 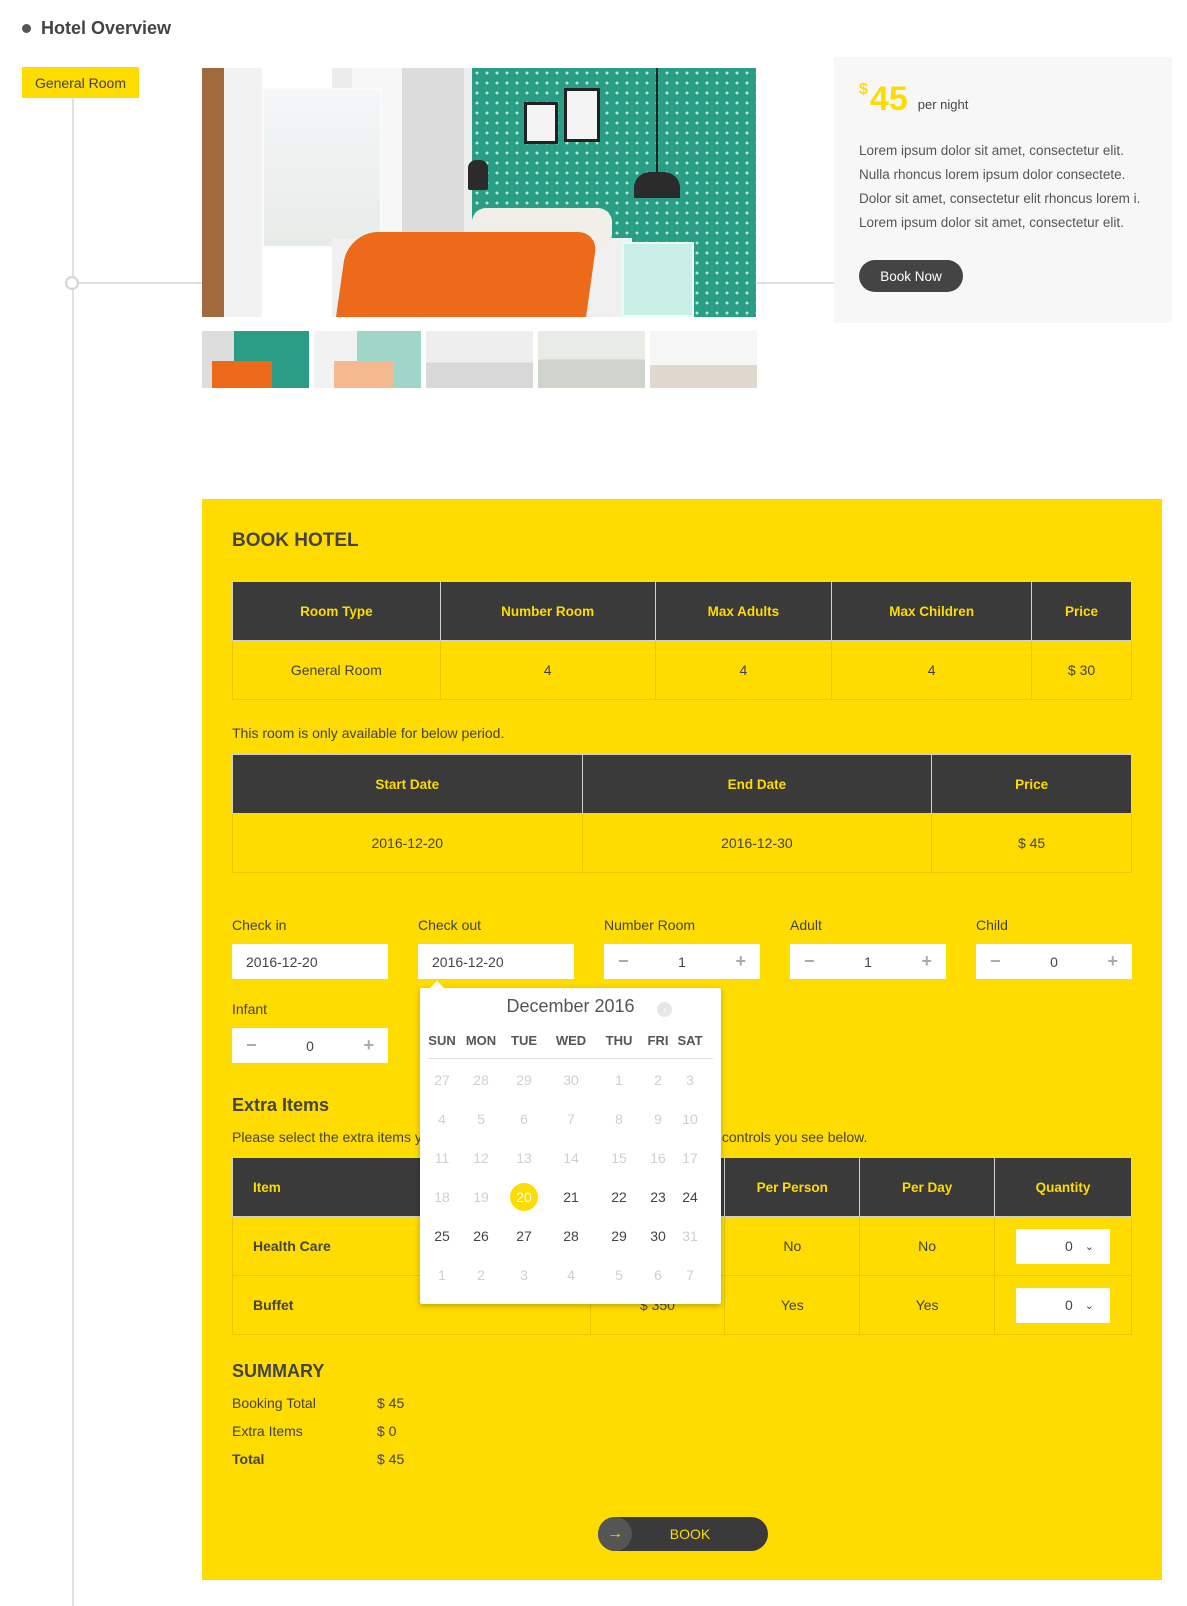 I want to click on calendar-day: 9, so click(x=658, y=1119).